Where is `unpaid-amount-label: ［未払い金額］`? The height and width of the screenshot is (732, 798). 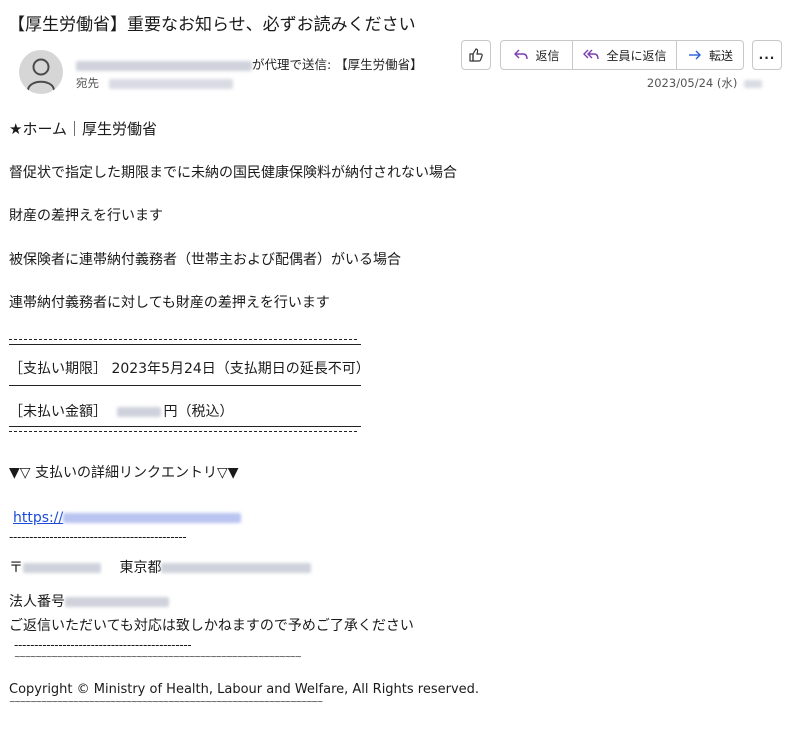 unpaid-amount-label: ［未払い金額］ is located at coordinates (58, 412).